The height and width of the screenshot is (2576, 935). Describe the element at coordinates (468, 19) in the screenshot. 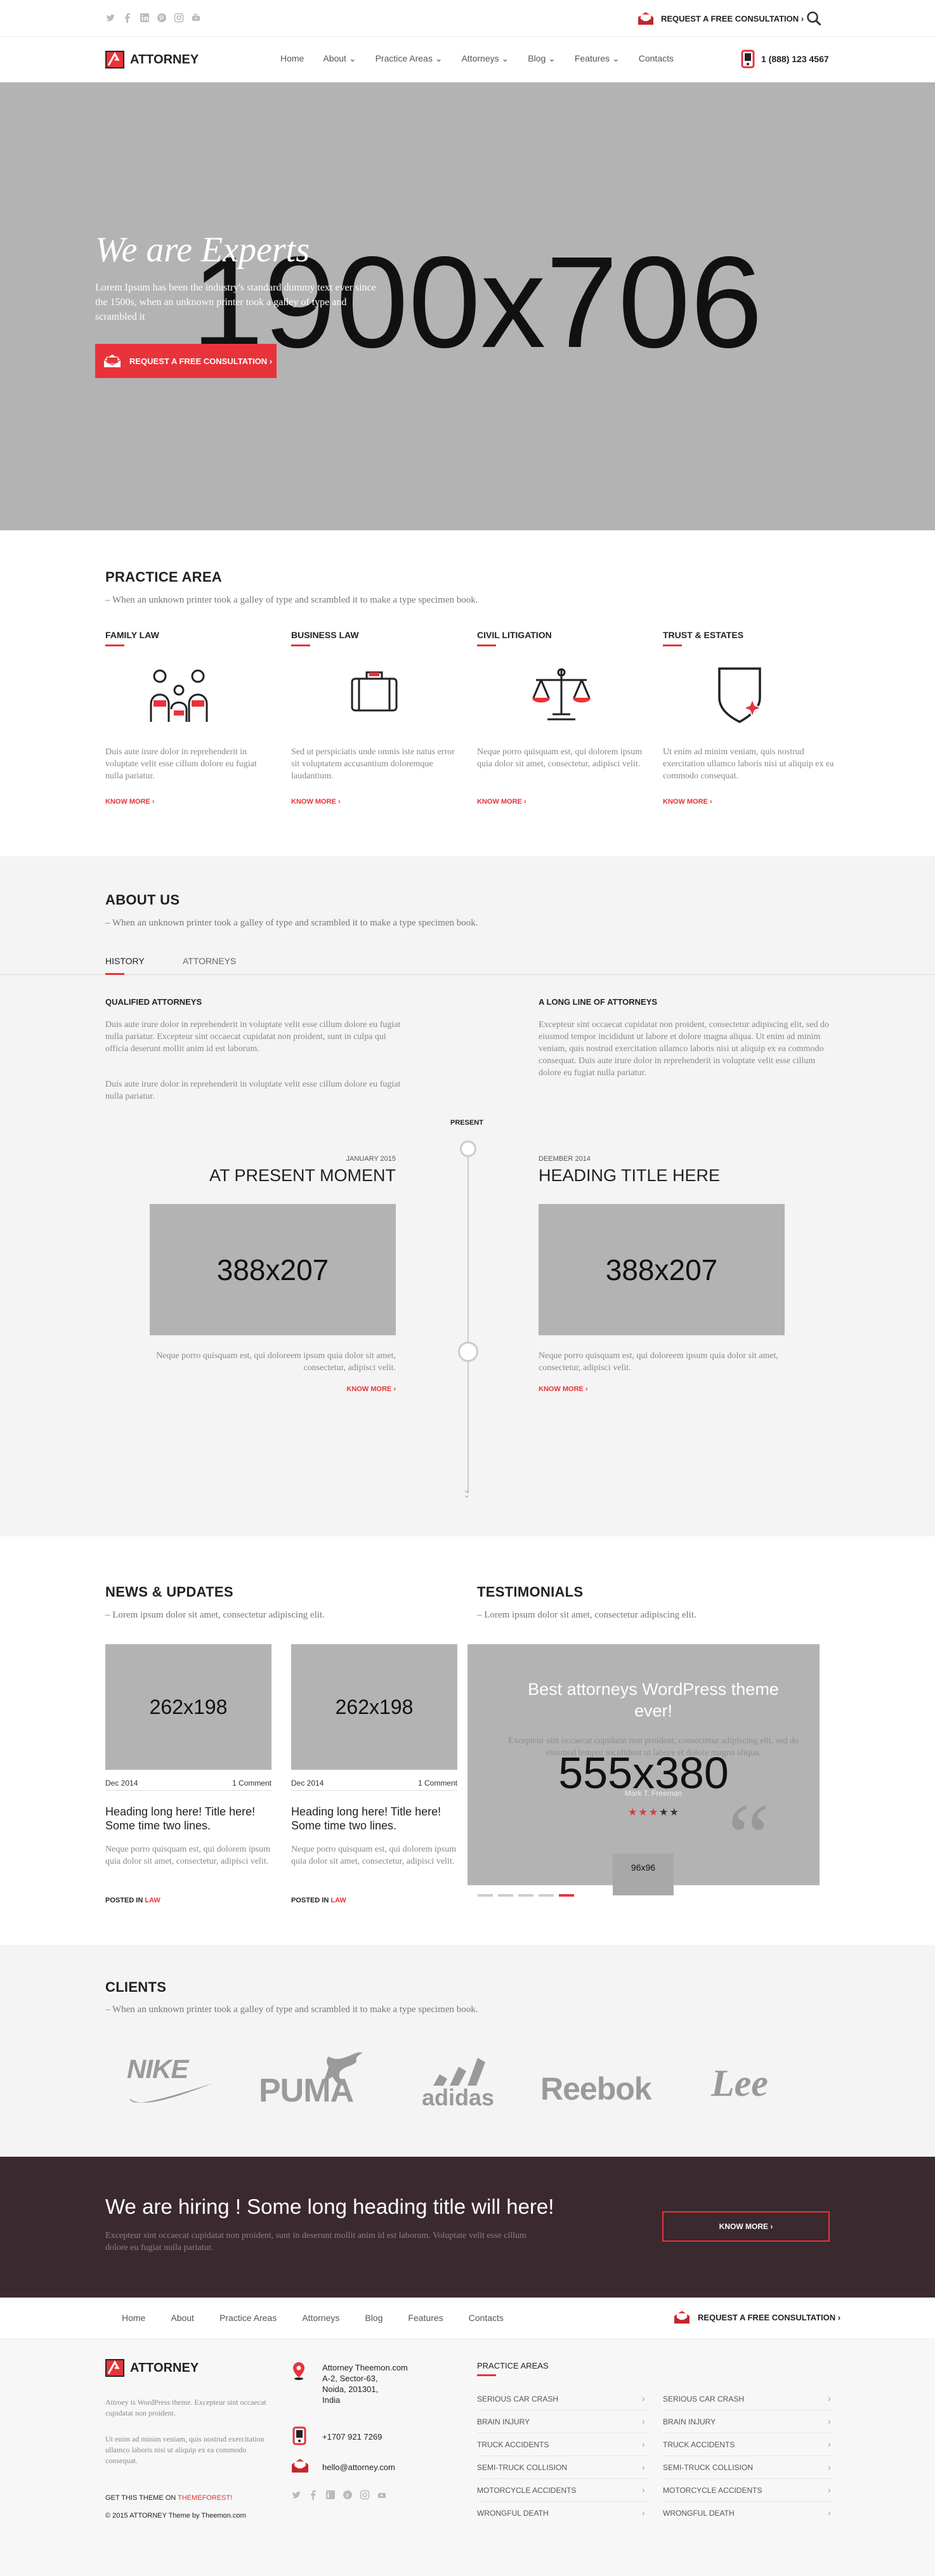

I see `top-bar: REQUEST A FREE CONSULTATION ›` at that location.